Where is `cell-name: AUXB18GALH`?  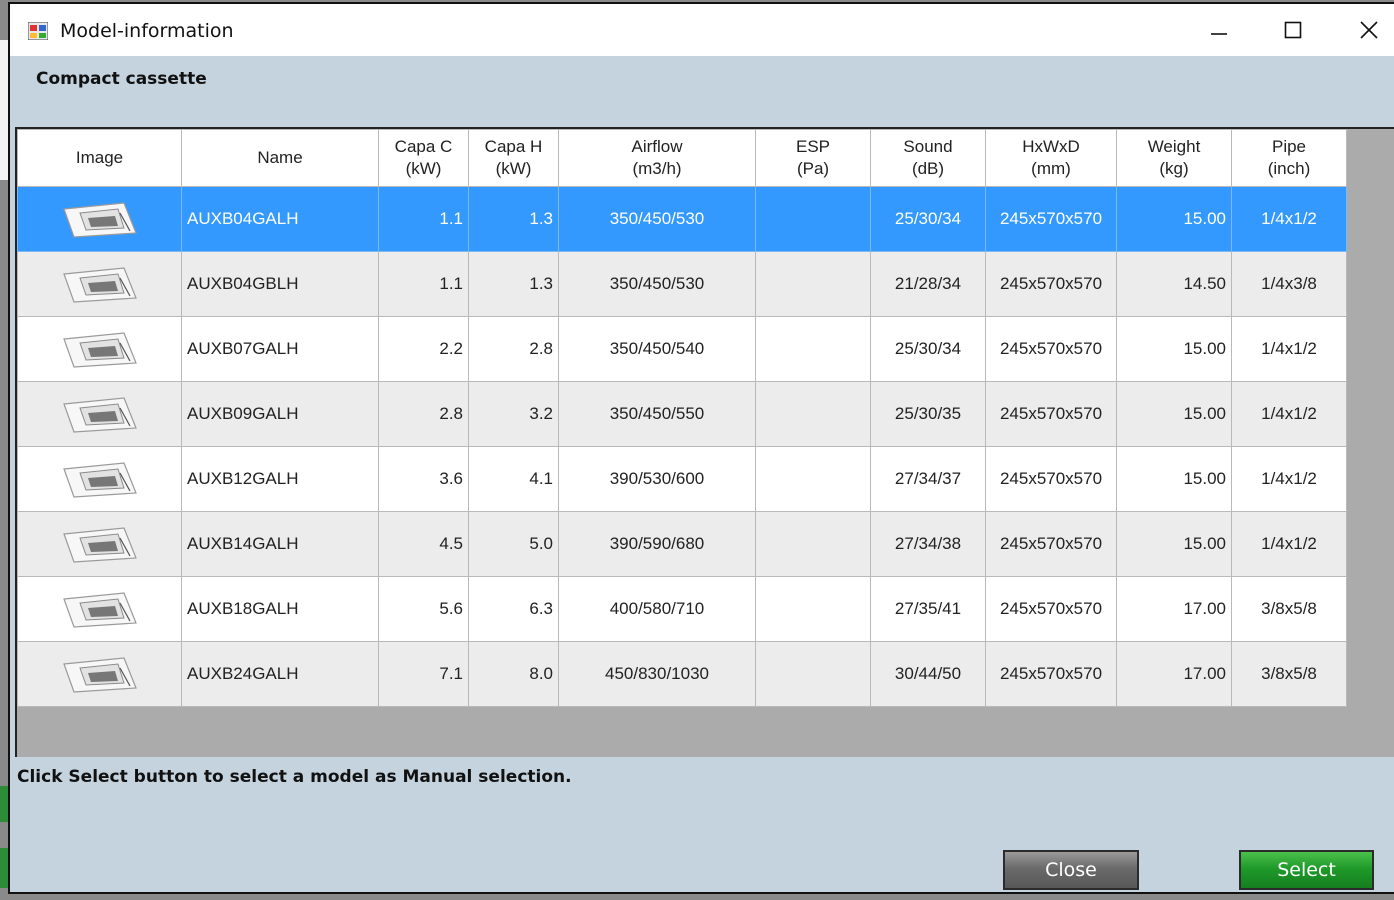
cell-name: AUXB18GALH is located at coordinates (280, 609).